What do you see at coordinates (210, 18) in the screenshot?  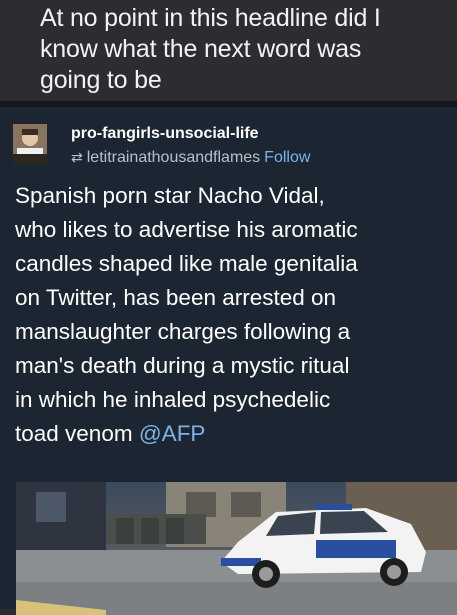 I see `caption-line-1: At no point in this headline did I` at bounding box center [210, 18].